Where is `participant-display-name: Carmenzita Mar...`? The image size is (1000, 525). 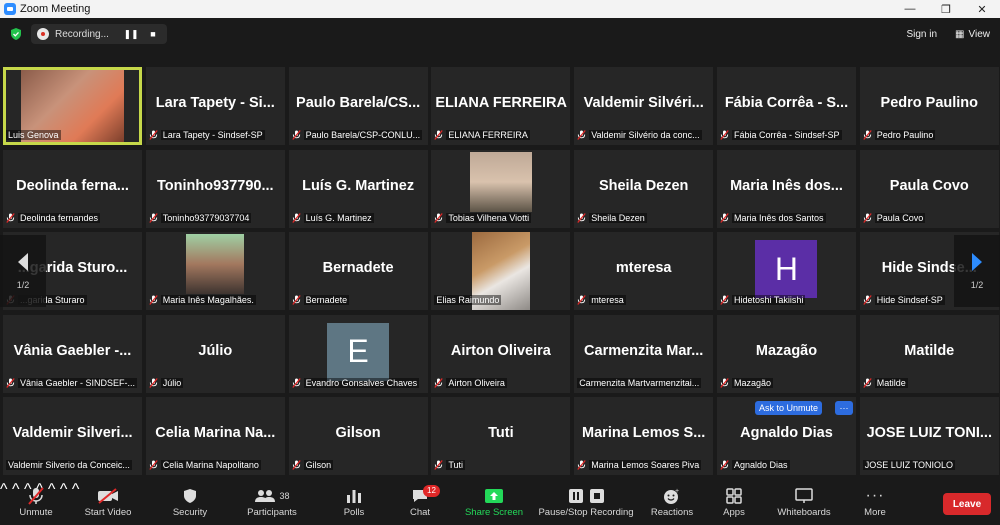
participant-display-name: Carmenzita Mar... is located at coordinates (644, 350).